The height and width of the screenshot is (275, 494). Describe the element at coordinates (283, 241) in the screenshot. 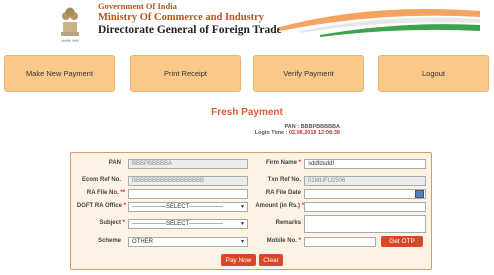

I see `mobile-no-label: Mobile No. *` at that location.